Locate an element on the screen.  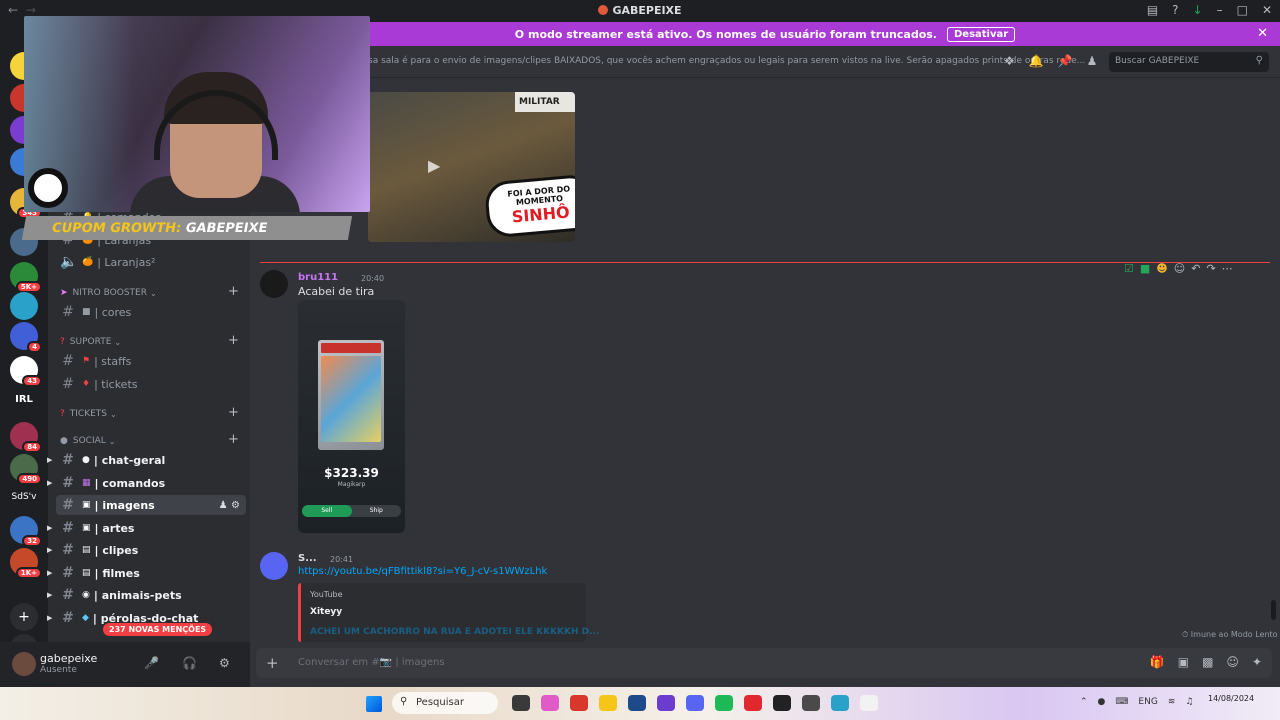
new-mentions-pill: 237 NOVAS MENÇÕES is located at coordinates (158, 629).